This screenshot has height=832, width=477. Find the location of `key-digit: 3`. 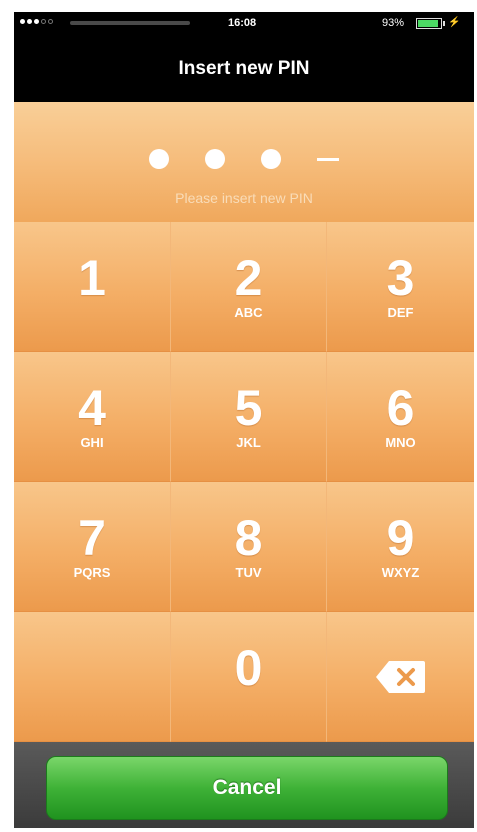

key-digit: 3 is located at coordinates (400, 278).